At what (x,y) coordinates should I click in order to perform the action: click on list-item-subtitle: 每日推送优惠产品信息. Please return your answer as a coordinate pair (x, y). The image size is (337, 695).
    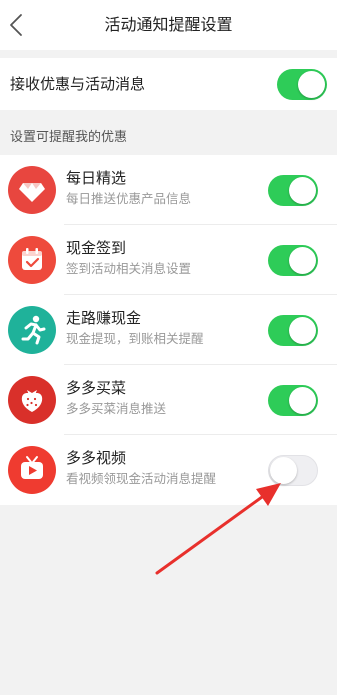
    Looking at the image, I should click on (129, 198).